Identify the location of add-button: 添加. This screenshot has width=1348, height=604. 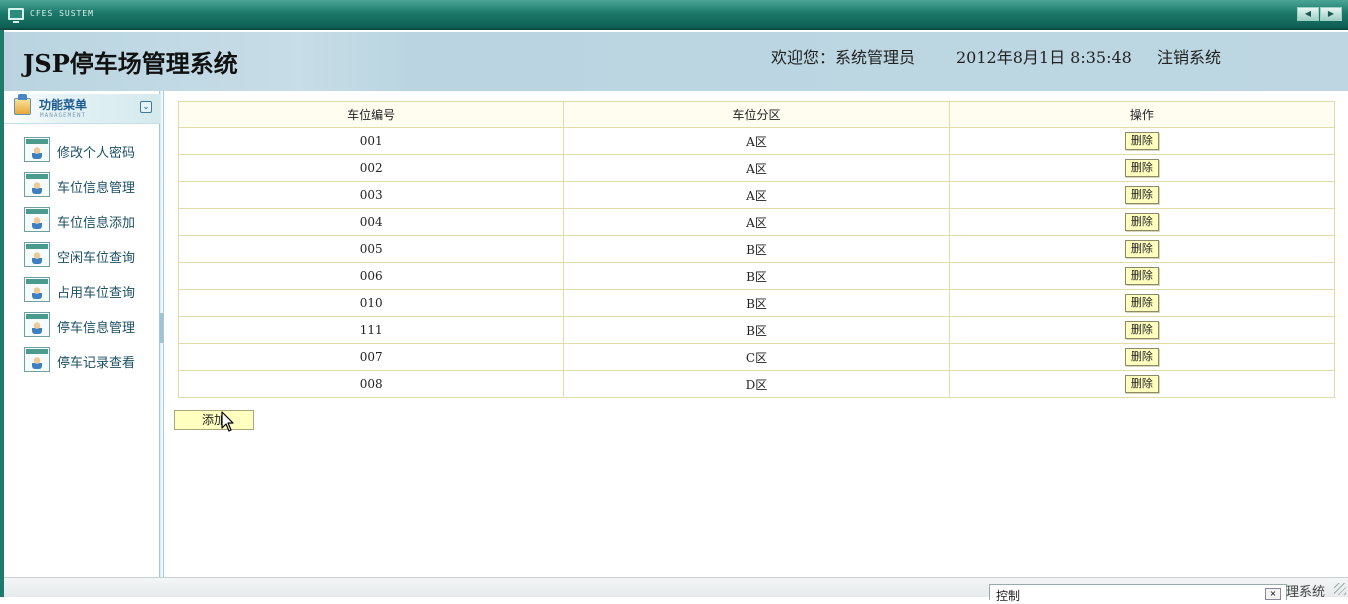
(214, 420).